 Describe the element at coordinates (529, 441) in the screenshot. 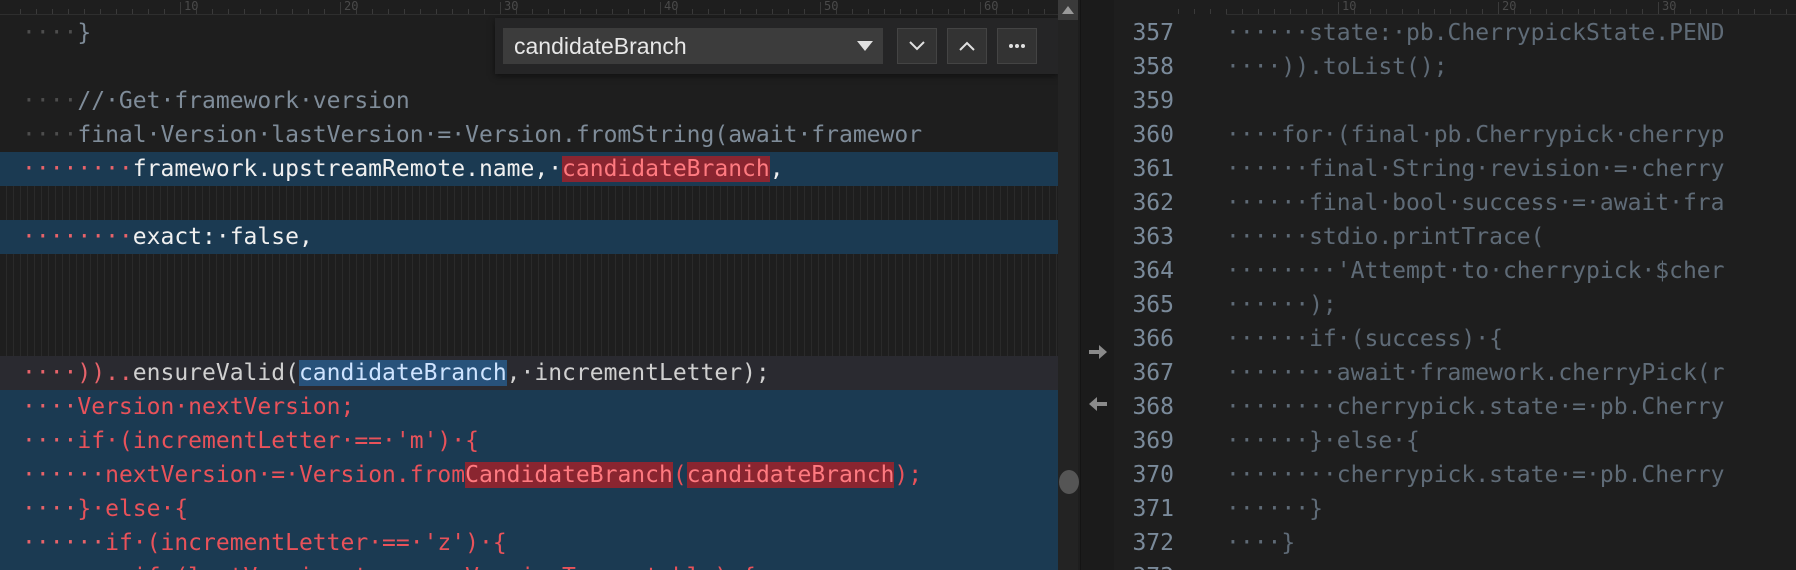

I see `code-line: ····if·(incrementLetter·==·'m')·{` at that location.